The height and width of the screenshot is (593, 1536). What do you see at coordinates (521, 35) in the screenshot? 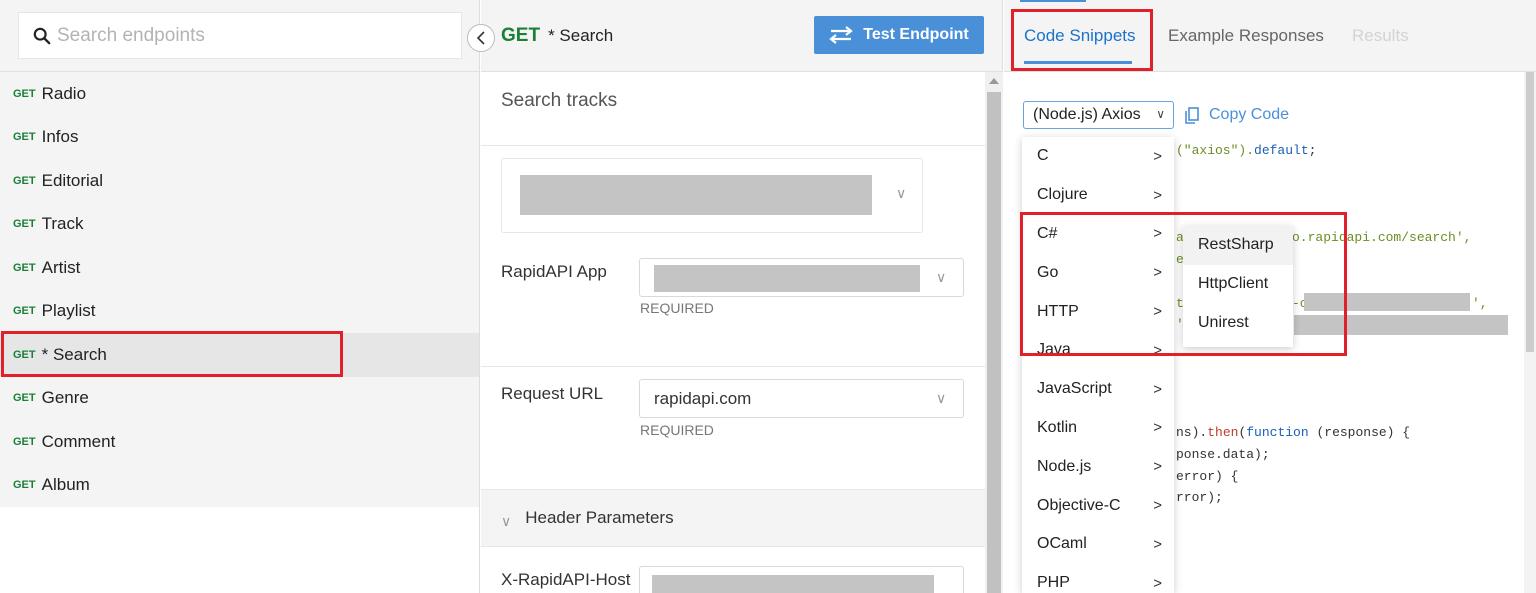
I see `endpoint-method: GET` at bounding box center [521, 35].